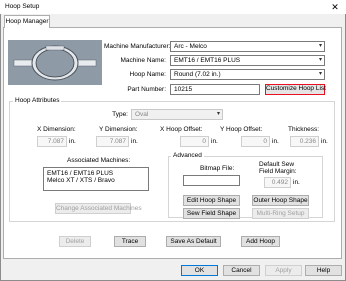 The height and width of the screenshot is (281, 346). Describe the element at coordinates (296, 182) in the screenshot. I see `default-sew-field-margin-unit: in.` at that location.